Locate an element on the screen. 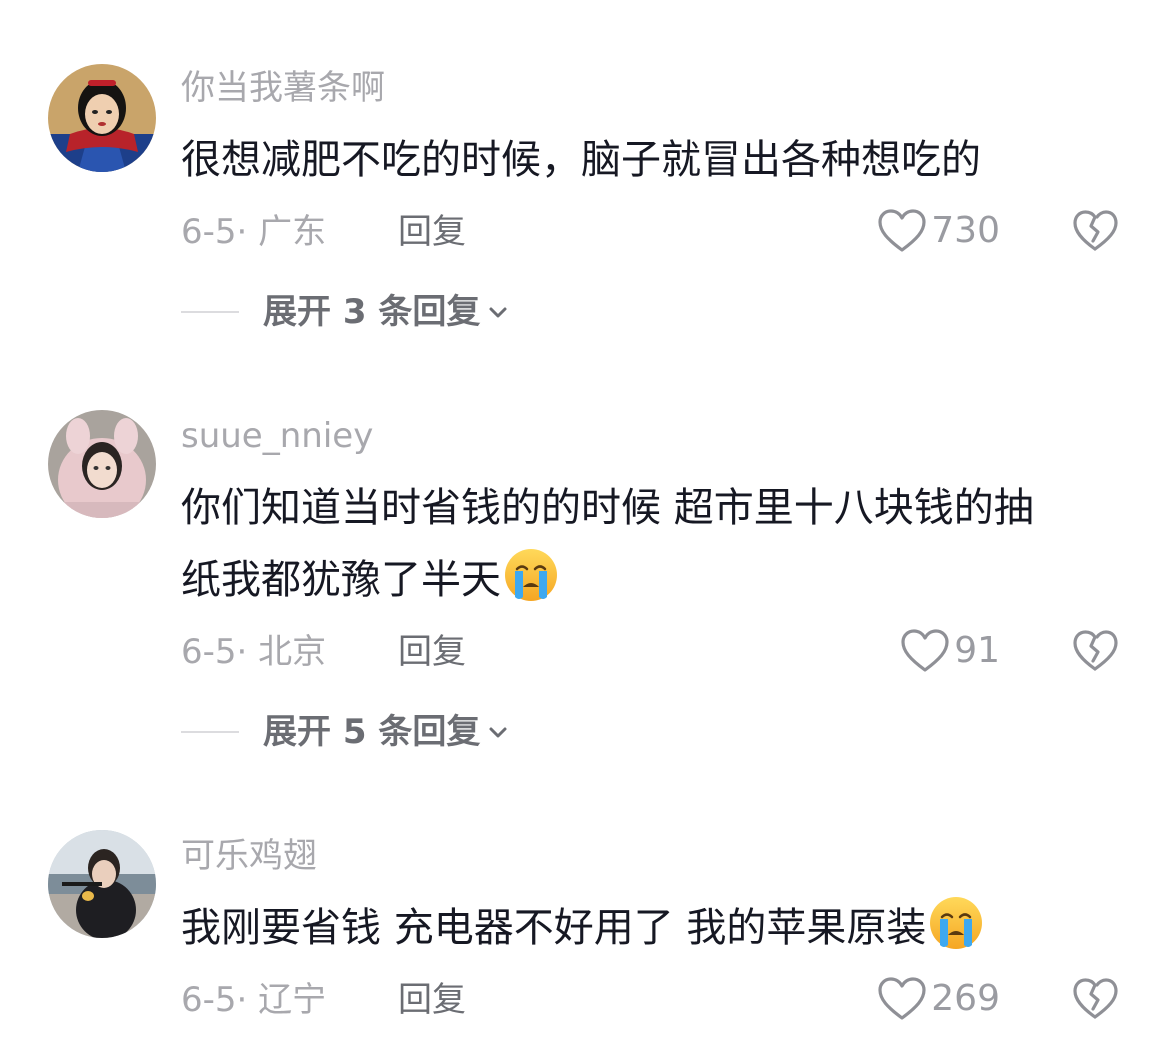 This screenshot has height=1052, width=1170. person-seaside-avatar is located at coordinates (102, 884).